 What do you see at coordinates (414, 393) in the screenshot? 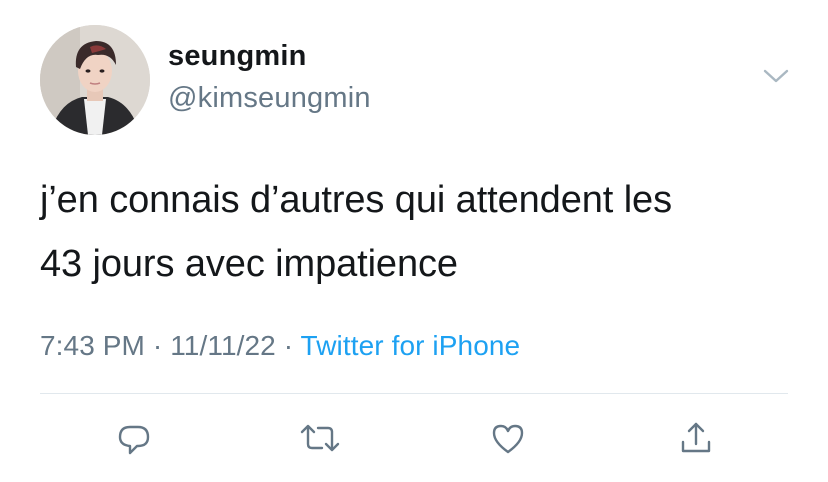
I see `divider` at bounding box center [414, 393].